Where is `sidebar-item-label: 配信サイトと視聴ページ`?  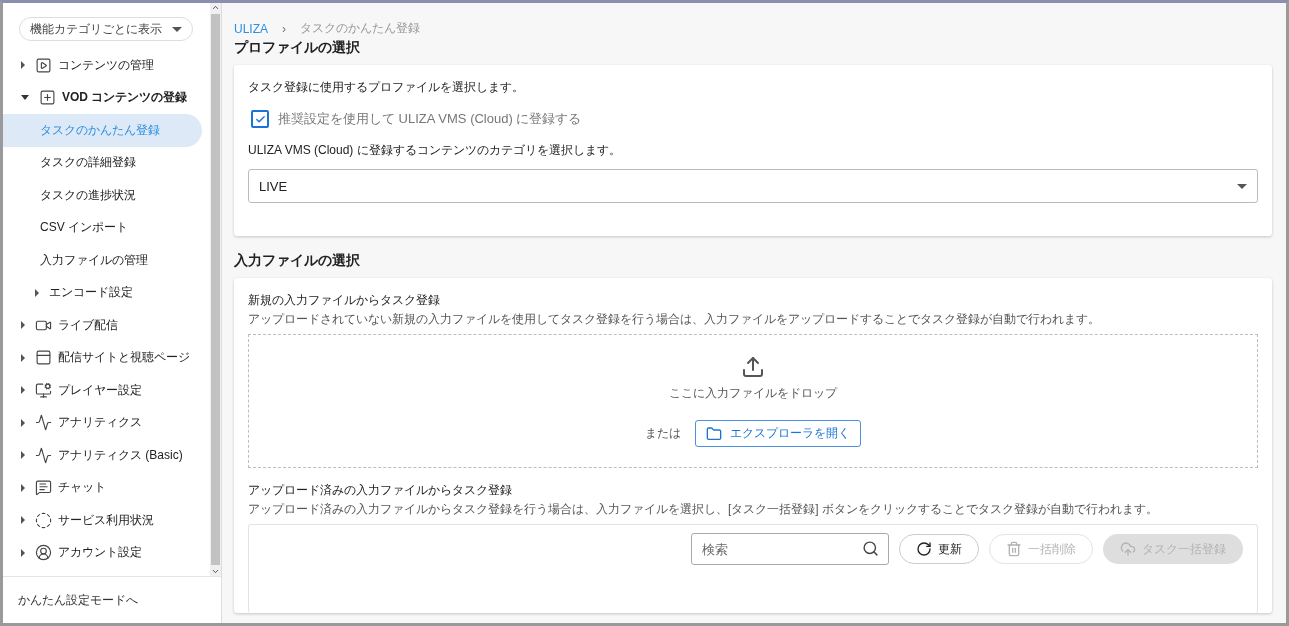
sidebar-item-label: 配信サイトと視聴ページ is located at coordinates (124, 358).